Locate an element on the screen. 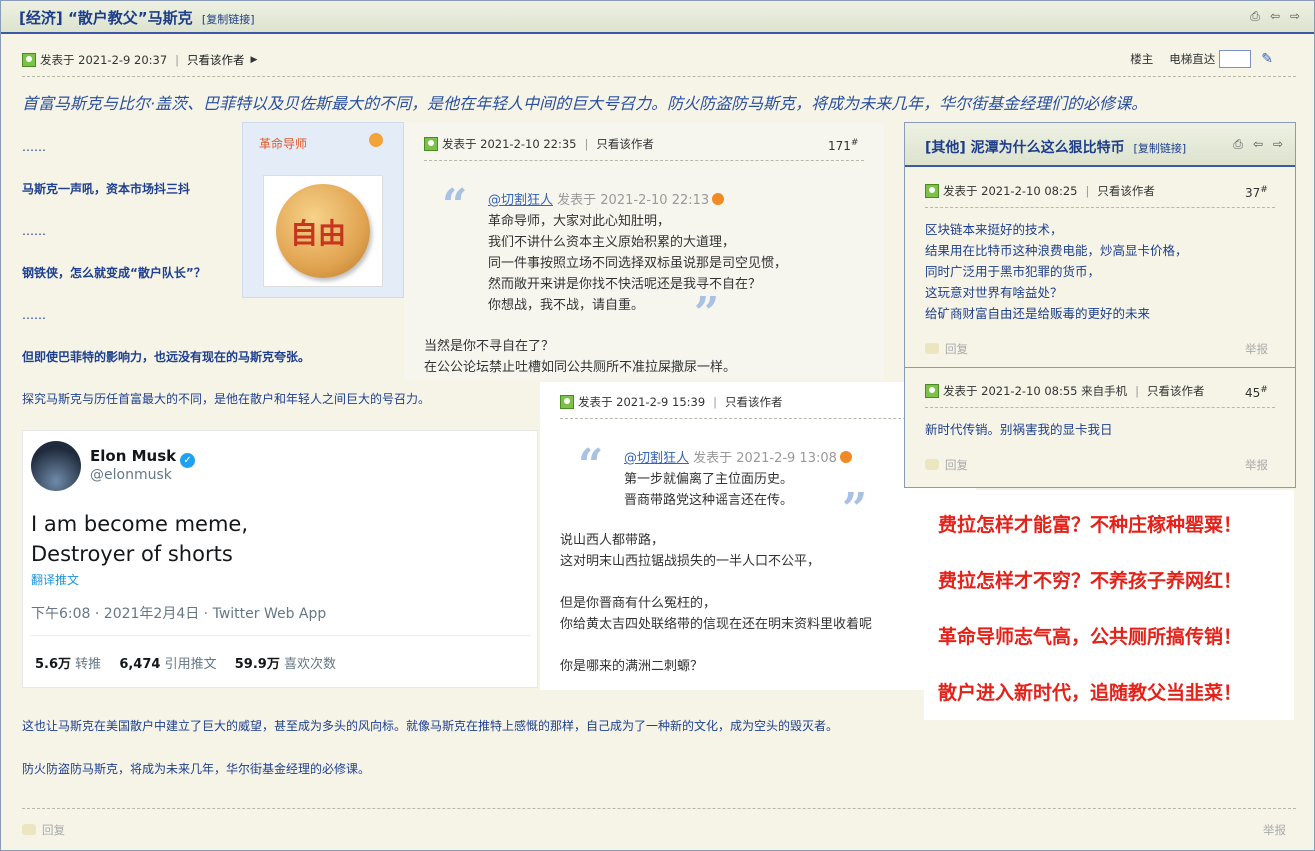 The image size is (1315, 851). avatar is located at coordinates (56, 466).